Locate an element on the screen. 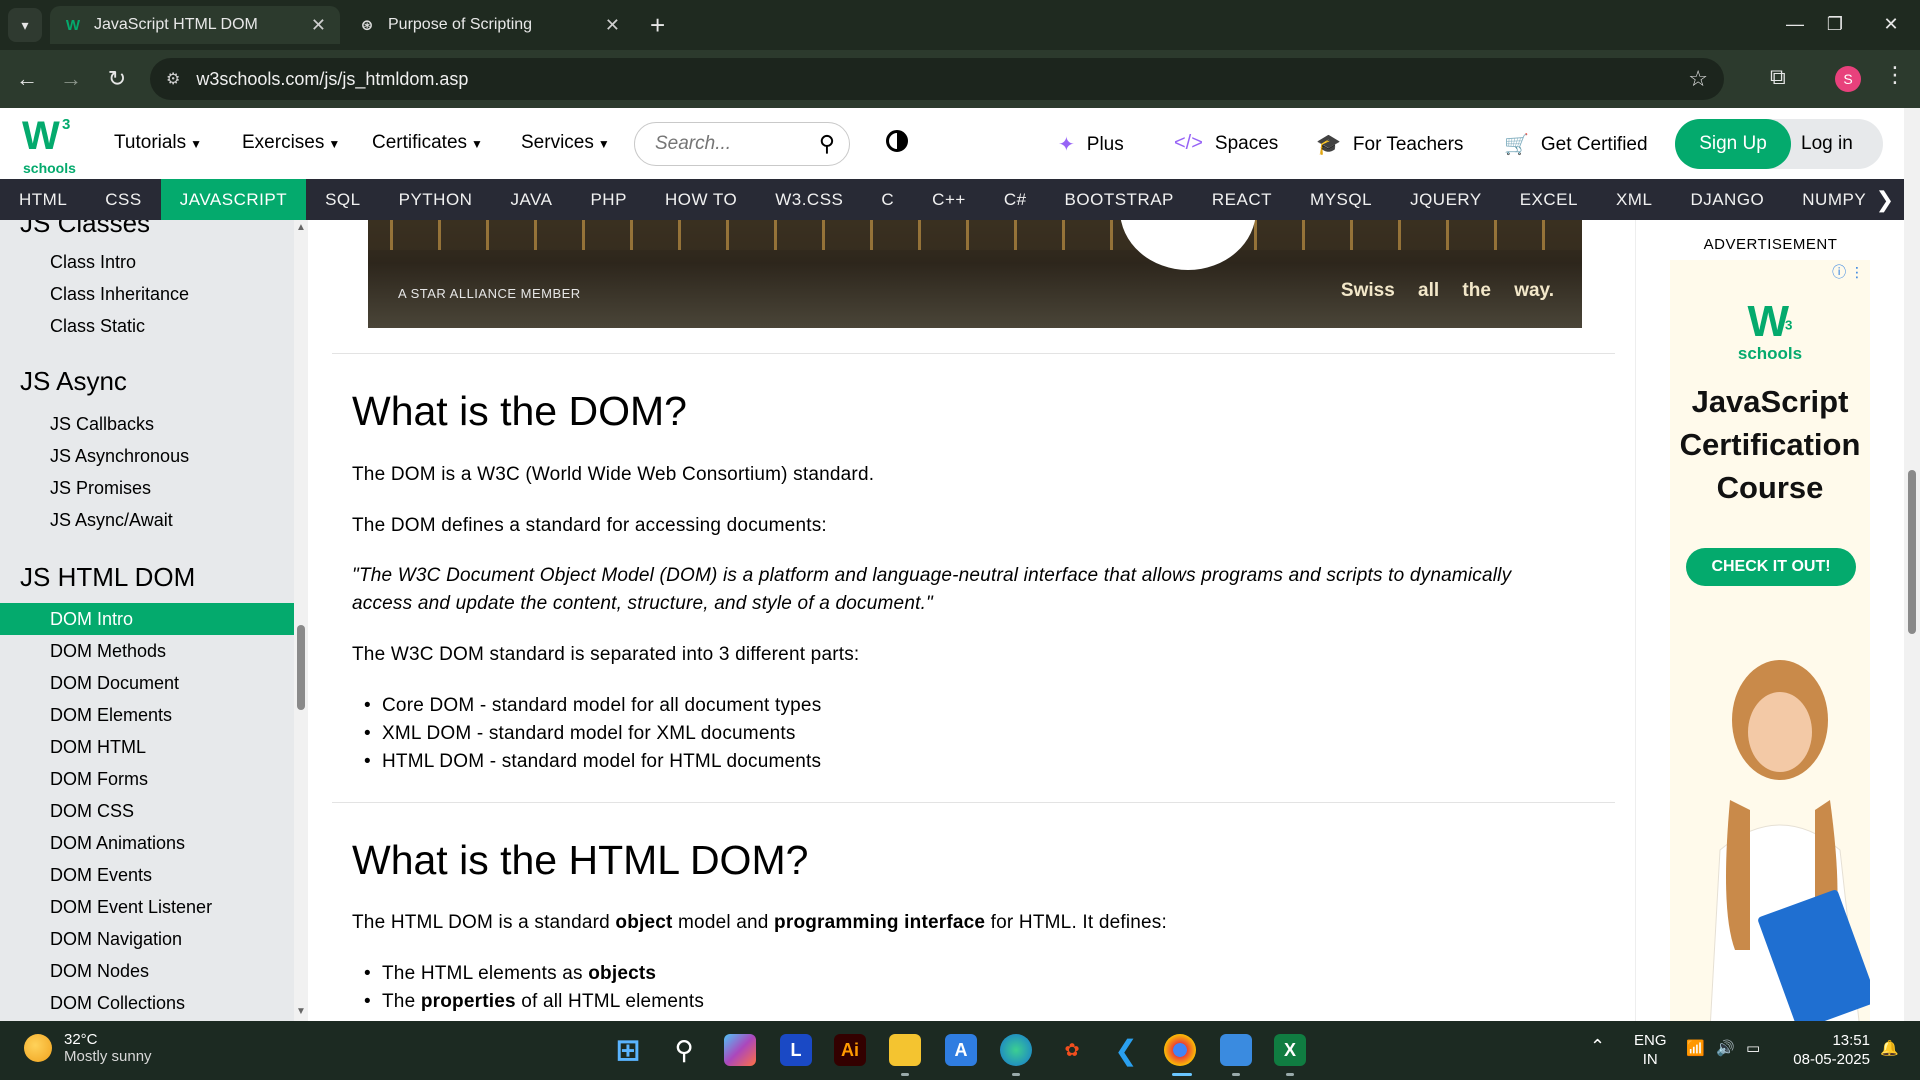 The height and width of the screenshot is (1080, 1920). sidebar-item-promises: JS Promises is located at coordinates (147, 488).